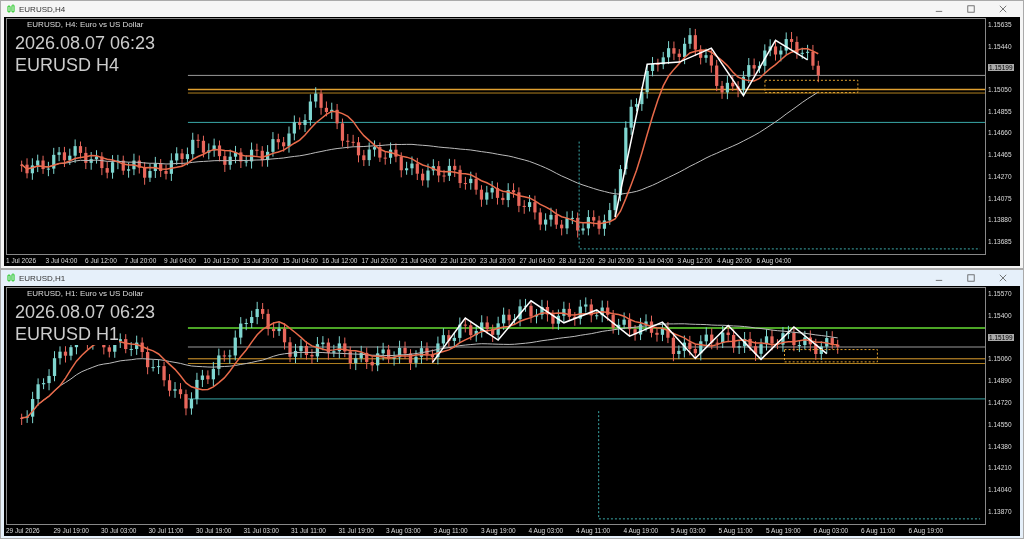  Describe the element at coordinates (85, 293) in the screenshot. I see `chart-header: EURUSD, H1: Euro vs US Dollar` at that location.